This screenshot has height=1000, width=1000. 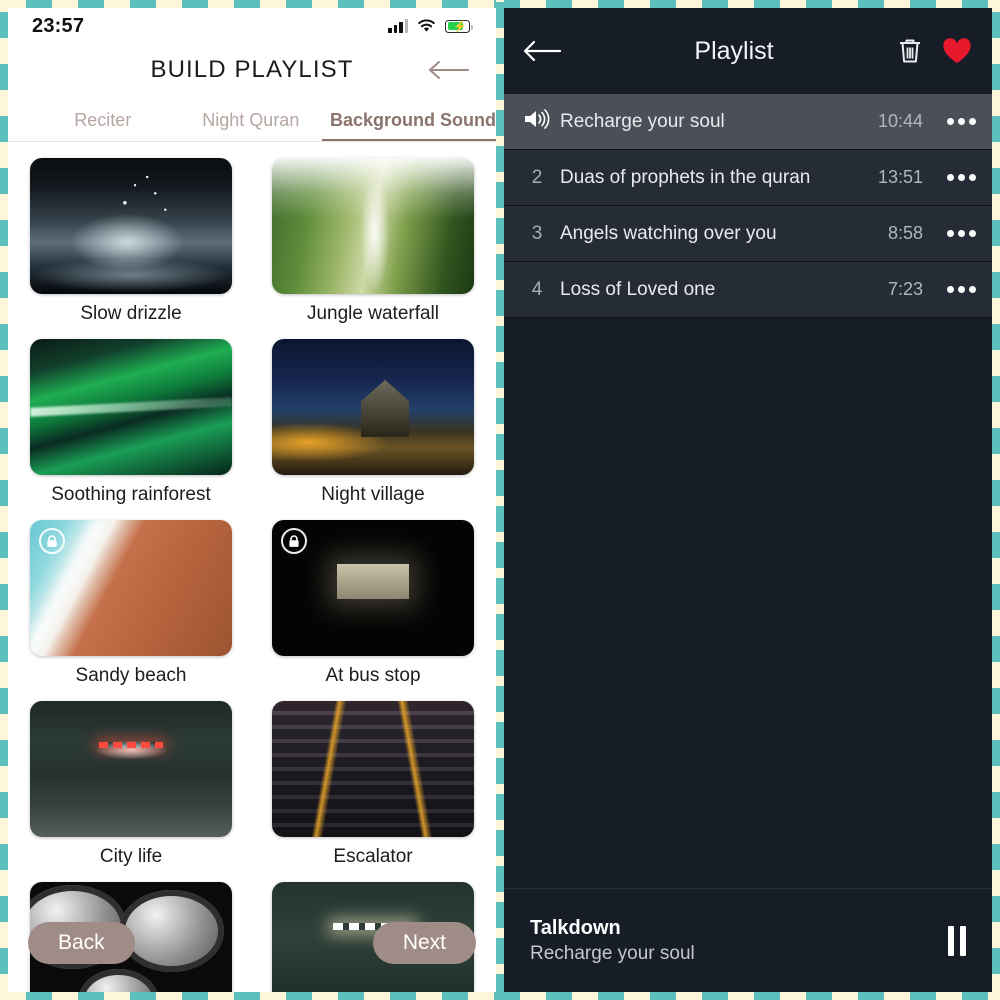 I want to click on playlist-row: 4 Loss of Loved one 7:23, so click(x=748, y=290).